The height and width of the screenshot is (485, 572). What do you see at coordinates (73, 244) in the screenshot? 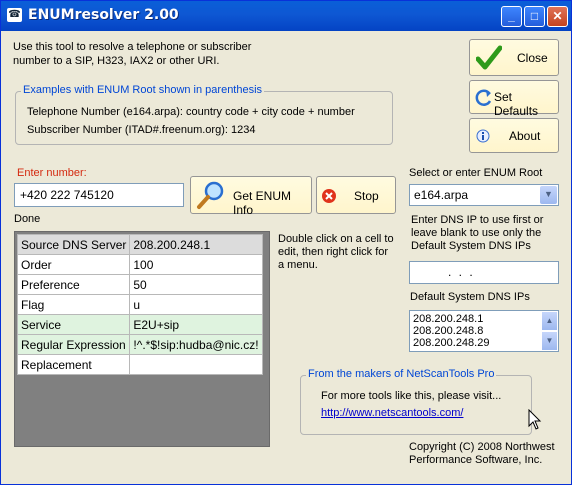
I see `field-cell: Source DNS Server` at bounding box center [73, 244].